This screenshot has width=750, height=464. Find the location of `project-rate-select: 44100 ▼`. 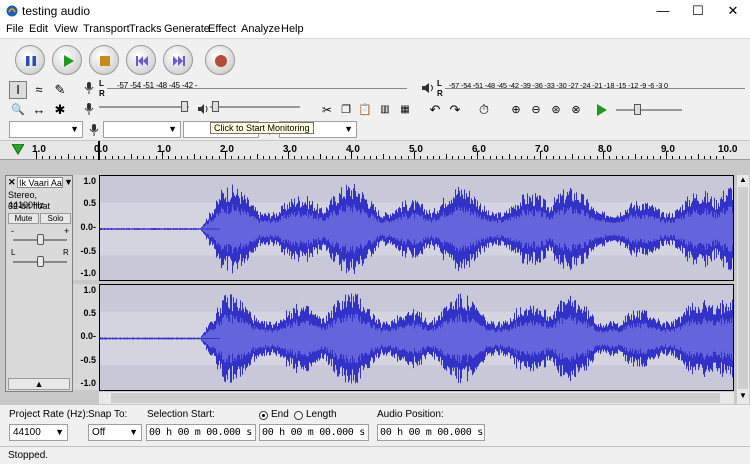

project-rate-select: 44100 ▼ is located at coordinates (38, 432).